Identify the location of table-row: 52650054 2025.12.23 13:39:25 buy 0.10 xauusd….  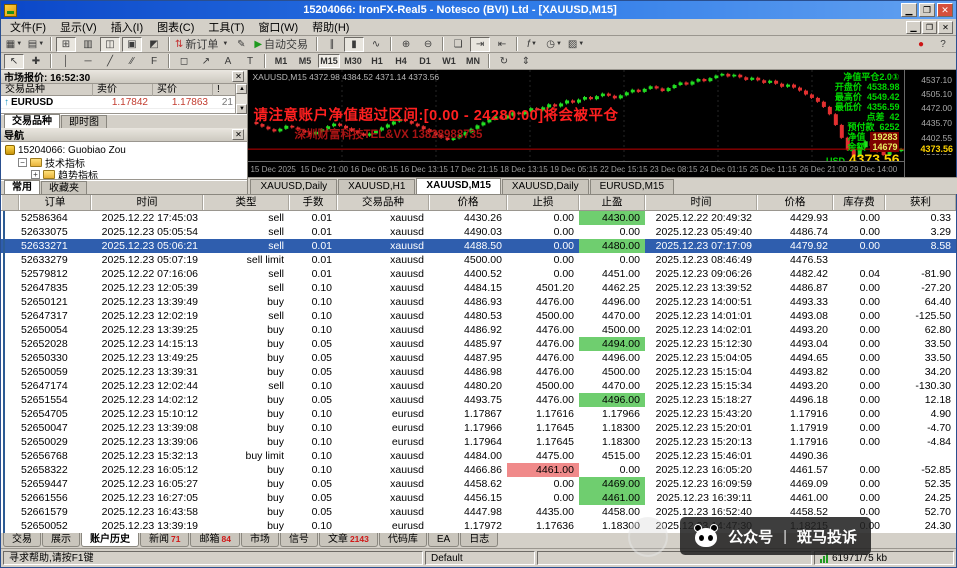
(478, 330).